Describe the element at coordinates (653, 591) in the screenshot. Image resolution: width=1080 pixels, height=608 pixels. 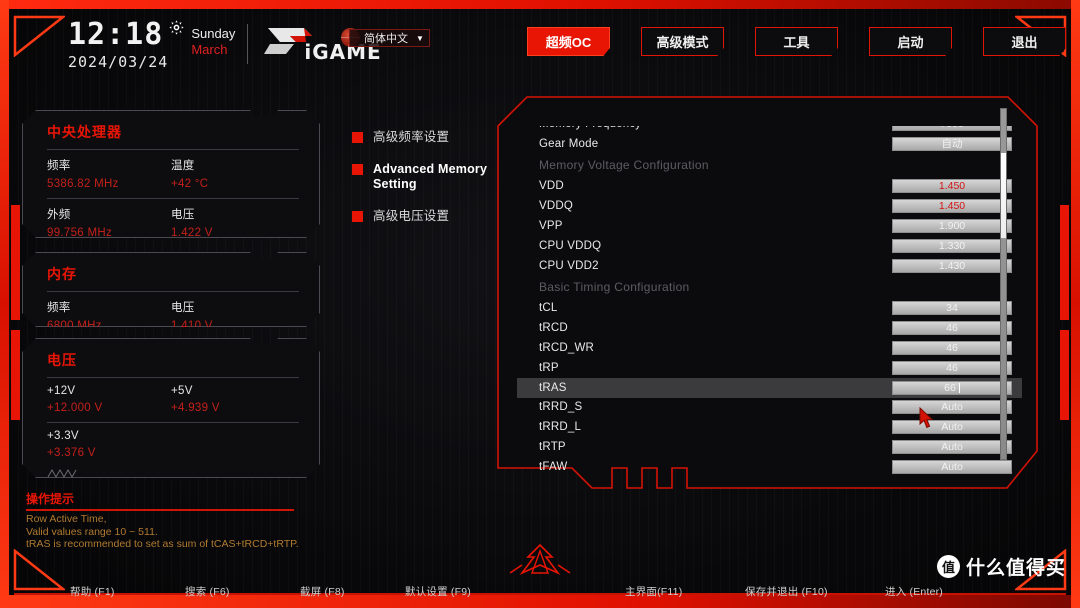
I see `hotkey-4: 主界面(F11)` at that location.